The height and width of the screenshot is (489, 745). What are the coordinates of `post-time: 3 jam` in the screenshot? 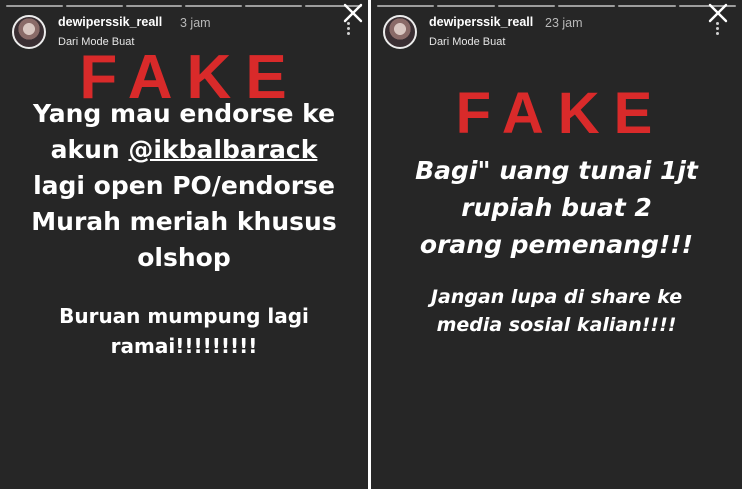 It's located at (195, 23).